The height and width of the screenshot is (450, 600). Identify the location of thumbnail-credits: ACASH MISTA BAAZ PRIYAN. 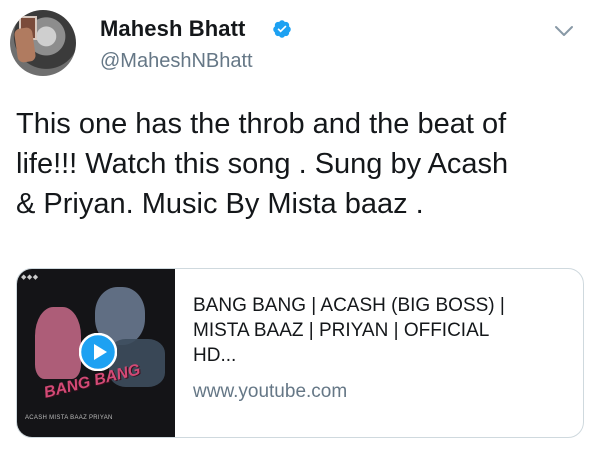
(69, 418).